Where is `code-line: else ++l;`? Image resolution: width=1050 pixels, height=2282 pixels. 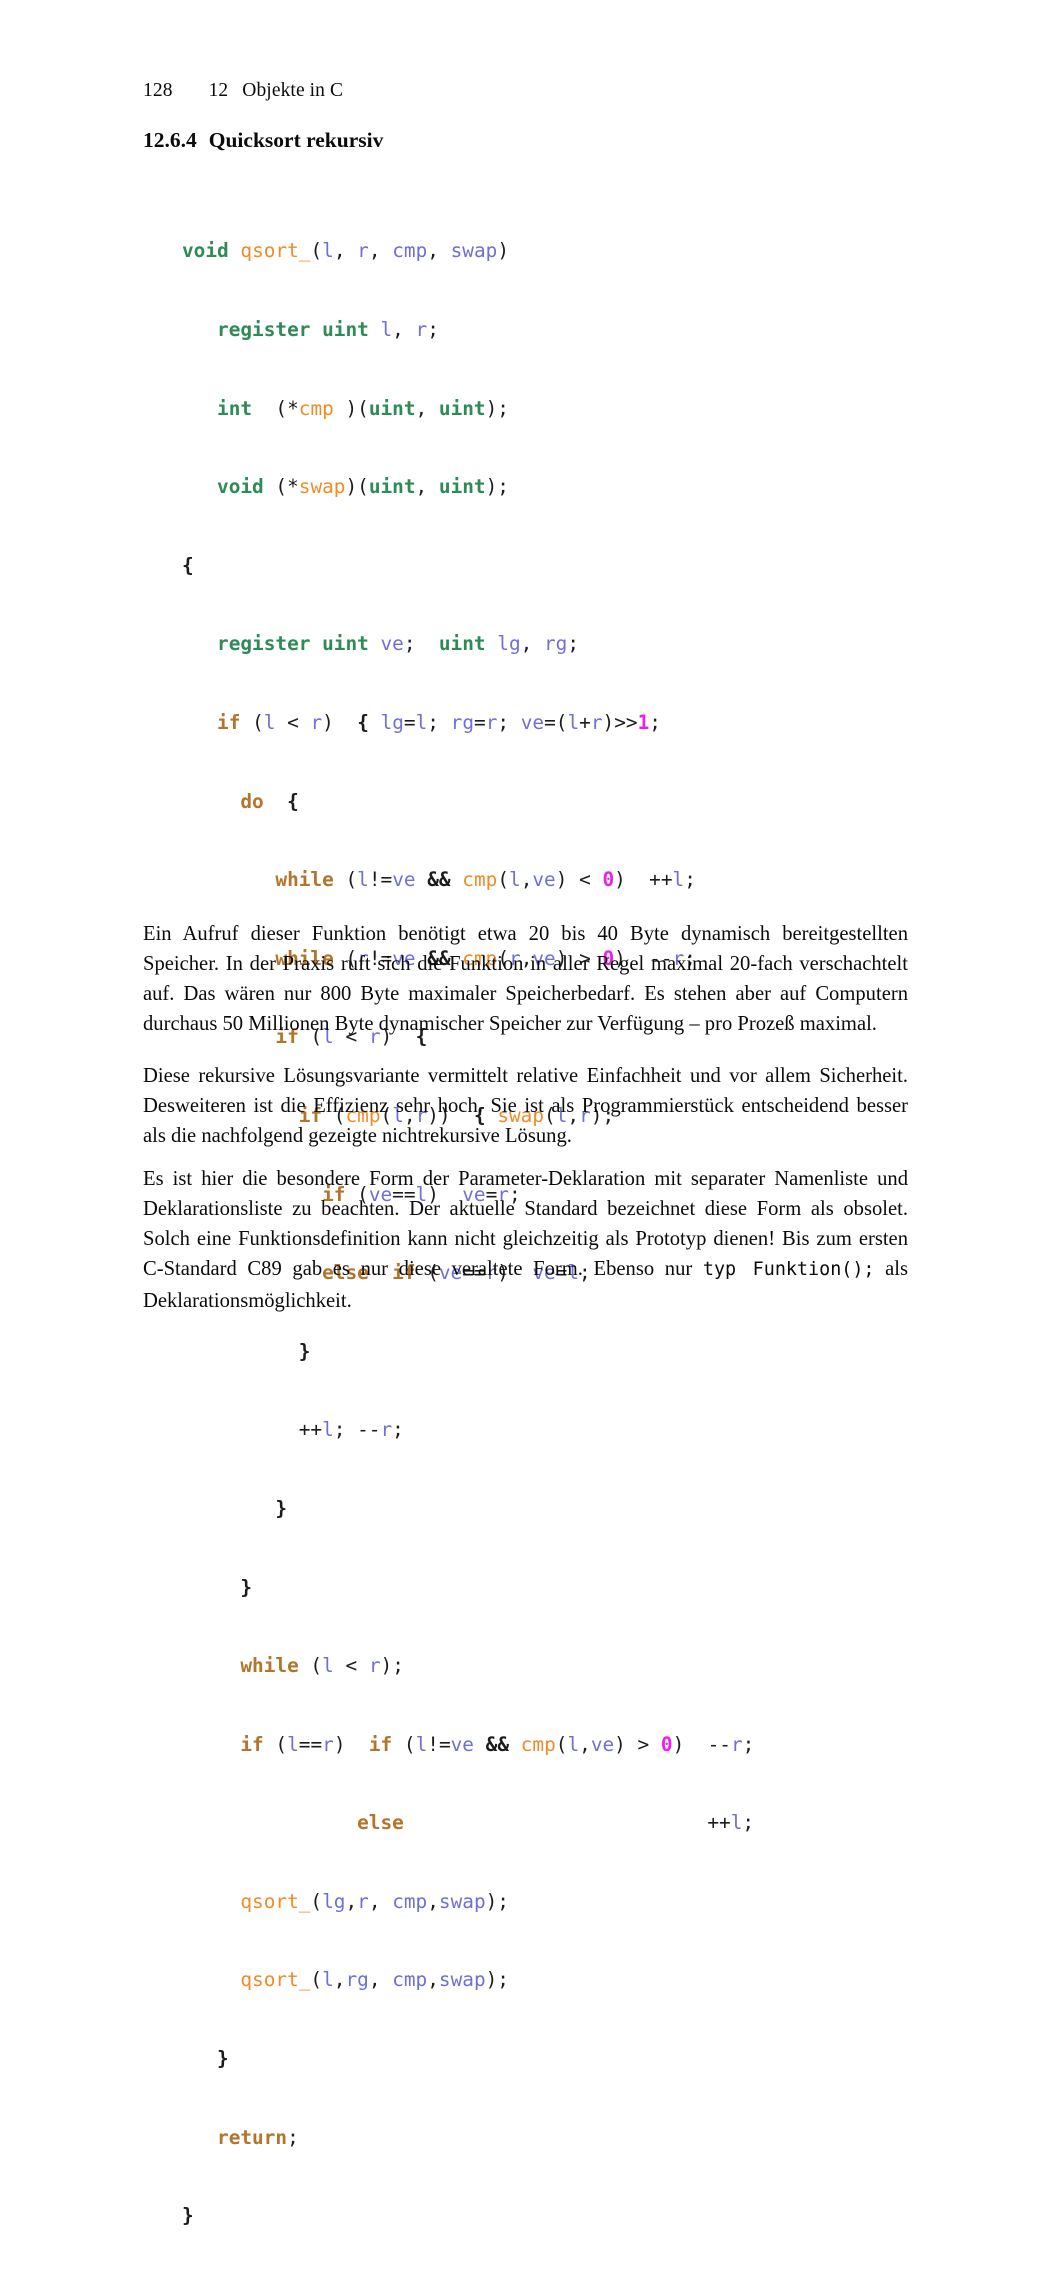
code-line: else ++l; is located at coordinates (556, 1823).